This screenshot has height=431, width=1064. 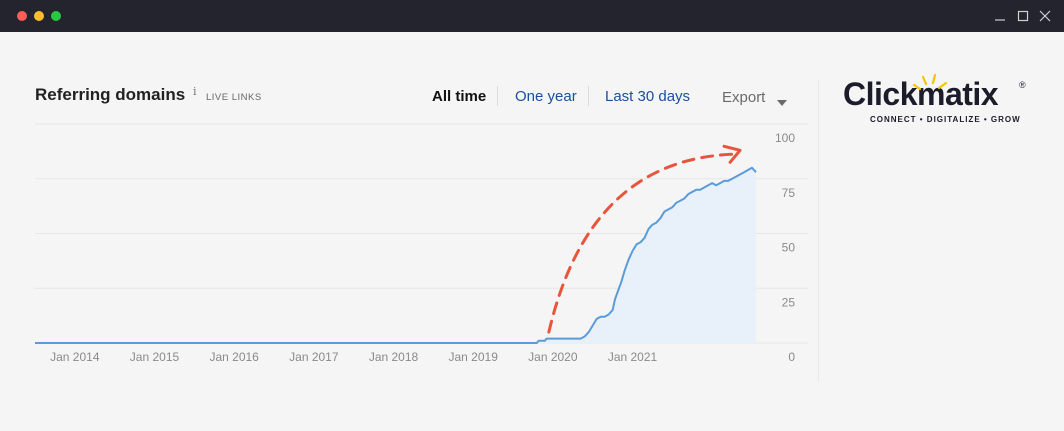 I want to click on x-tick-label: Jan 2021, so click(x=633, y=357).